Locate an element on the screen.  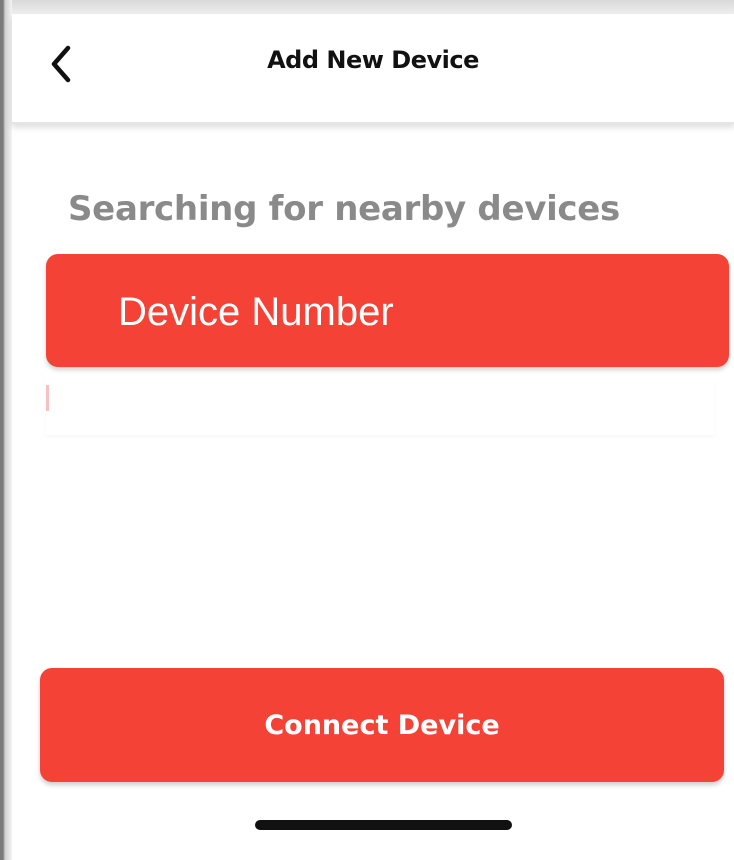
row-accent-bar is located at coordinates (47, 398).